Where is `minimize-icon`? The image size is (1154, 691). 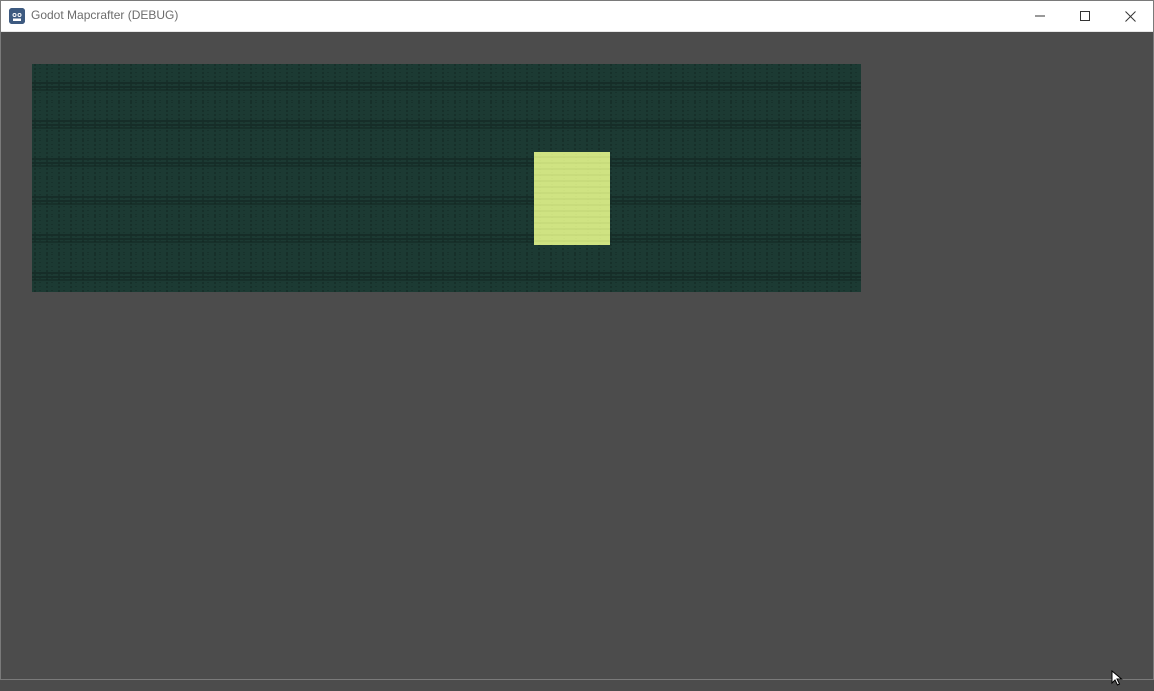
minimize-icon is located at coordinates (1040, 16).